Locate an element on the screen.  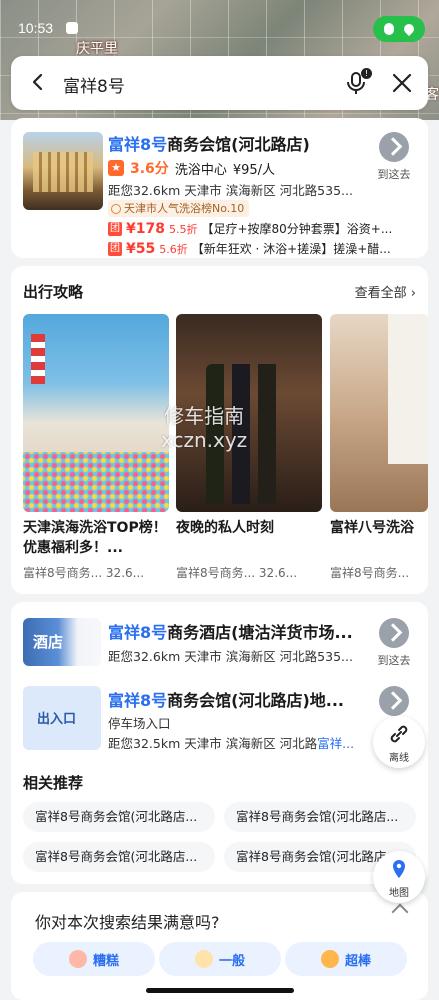
result-thumbnail: 出入口 is located at coordinates (62, 718).